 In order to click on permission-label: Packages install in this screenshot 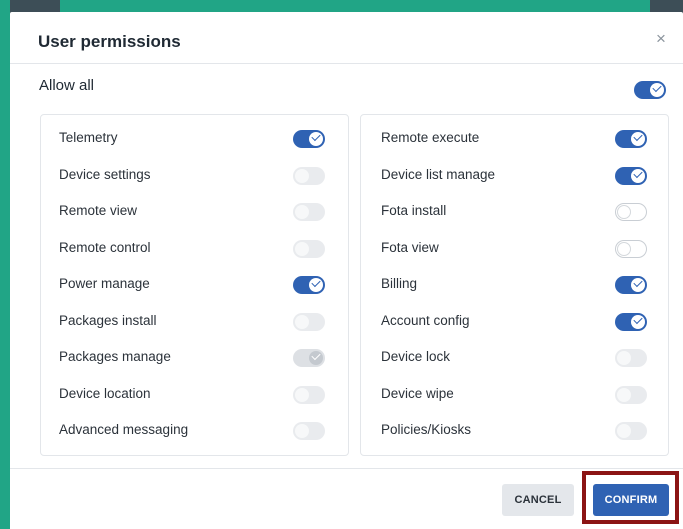, I will do `click(108, 320)`.